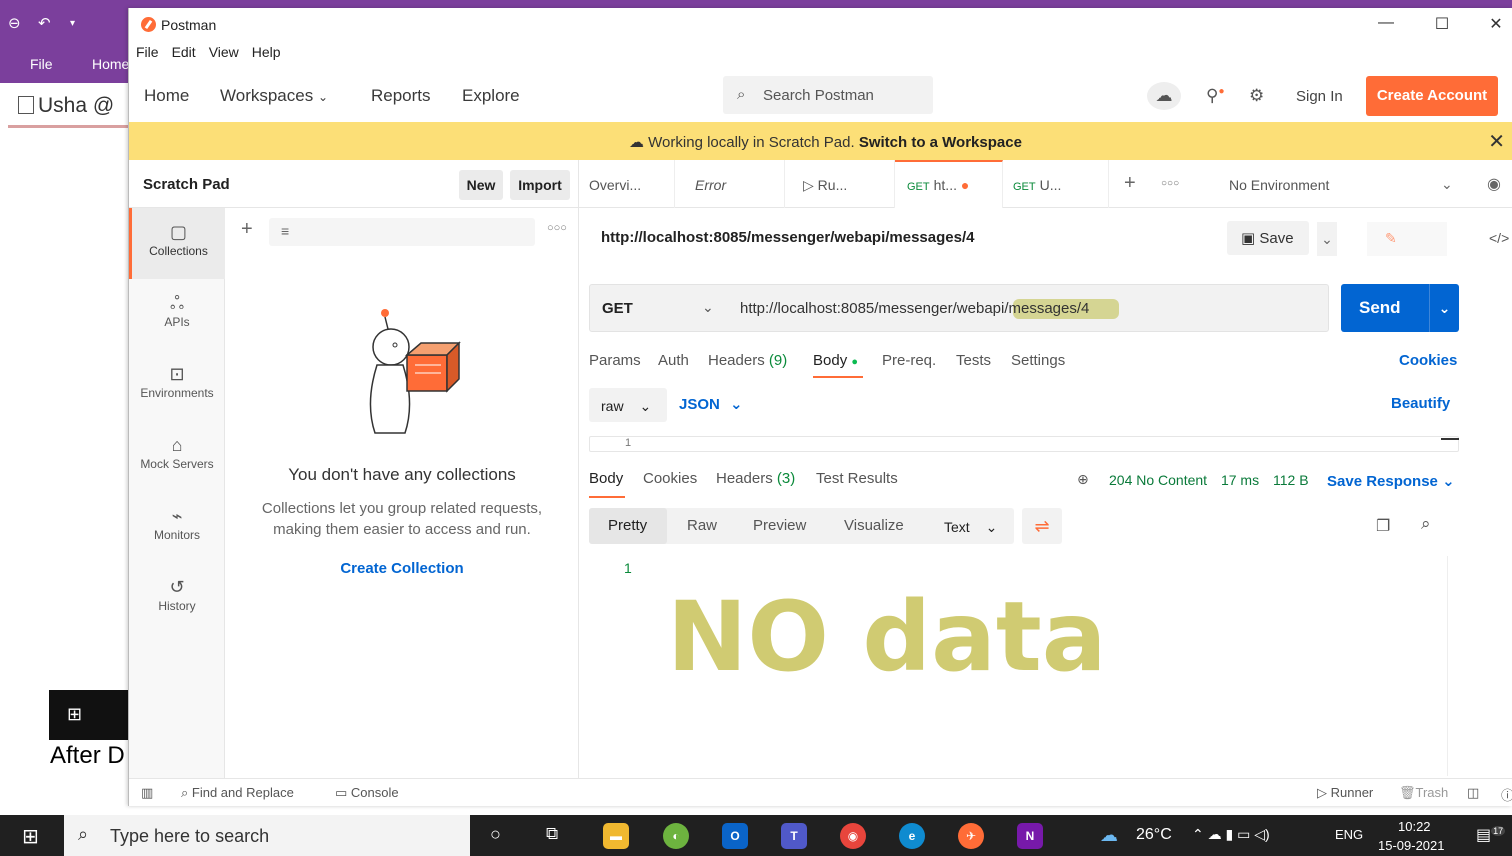 The image size is (1512, 856). Describe the element at coordinates (1407, 239) in the screenshot. I see `edit-icon: ✎` at that location.